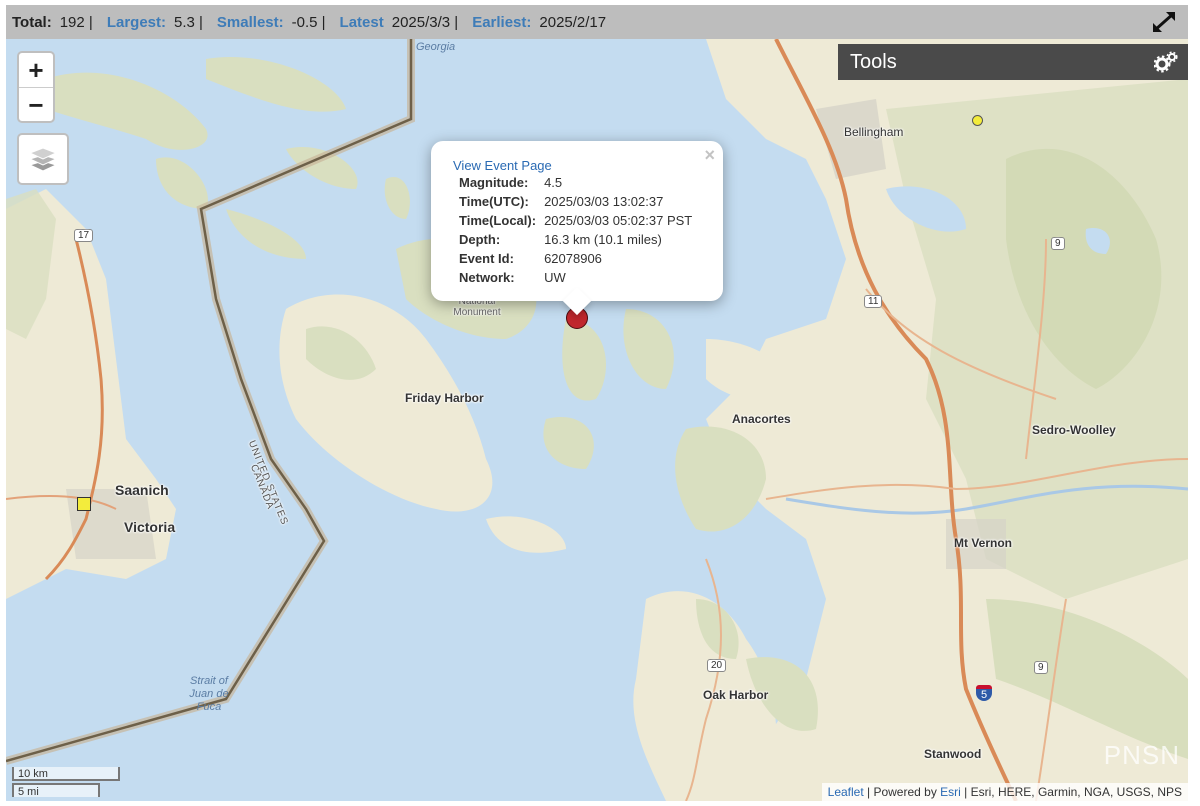 Image resolution: width=1200 pixels, height=806 pixels. Describe the element at coordinates (76, 22) in the screenshot. I see `total-value: 192 |` at that location.